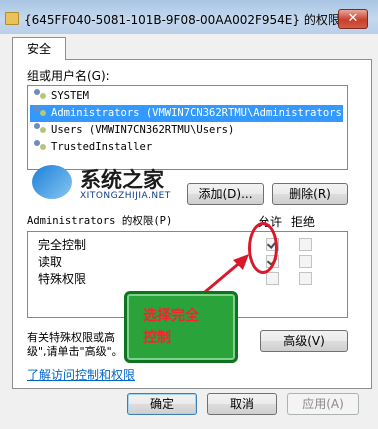  Describe the element at coordinates (304, 341) in the screenshot. I see `advanced-button: 高级(V)` at that location.